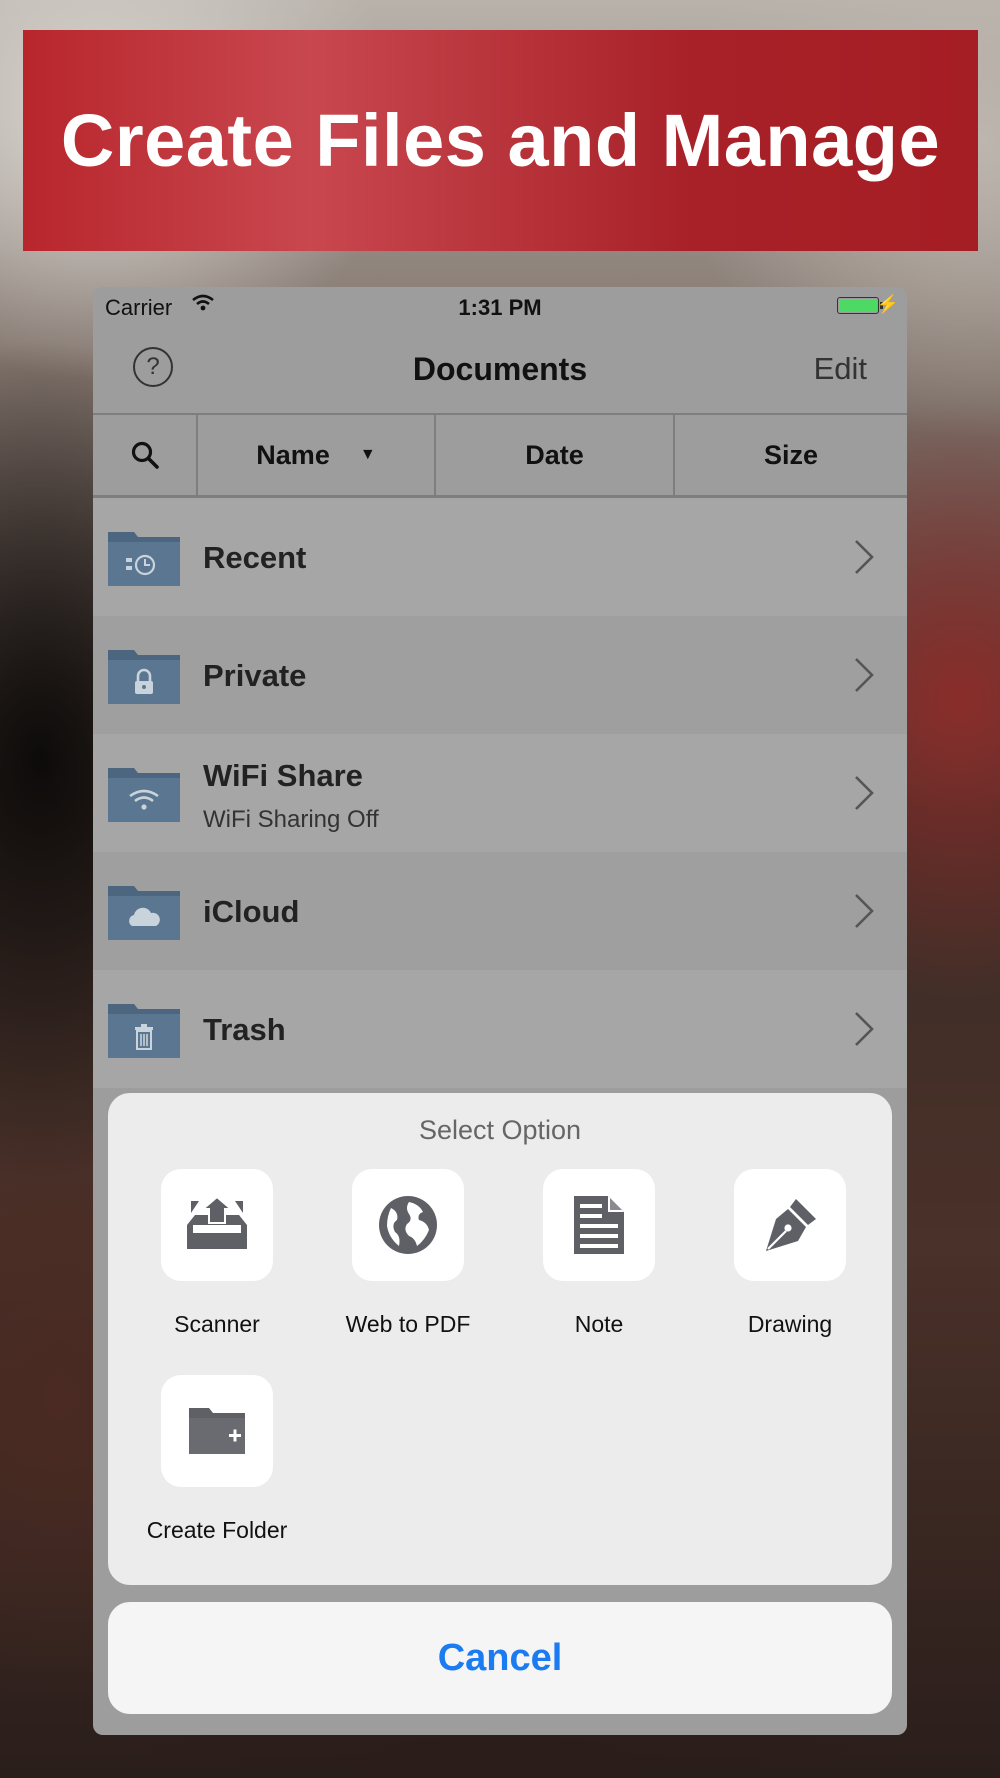 The width and height of the screenshot is (1000, 1778). I want to click on globe-icon, so click(408, 1225).